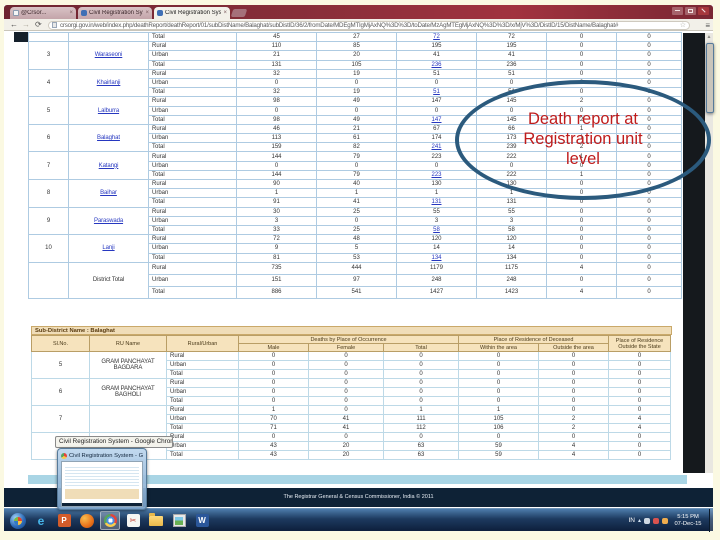 The image size is (720, 540). Describe the element at coordinates (656, 520) in the screenshot. I see `alert-tray-icon` at that location.